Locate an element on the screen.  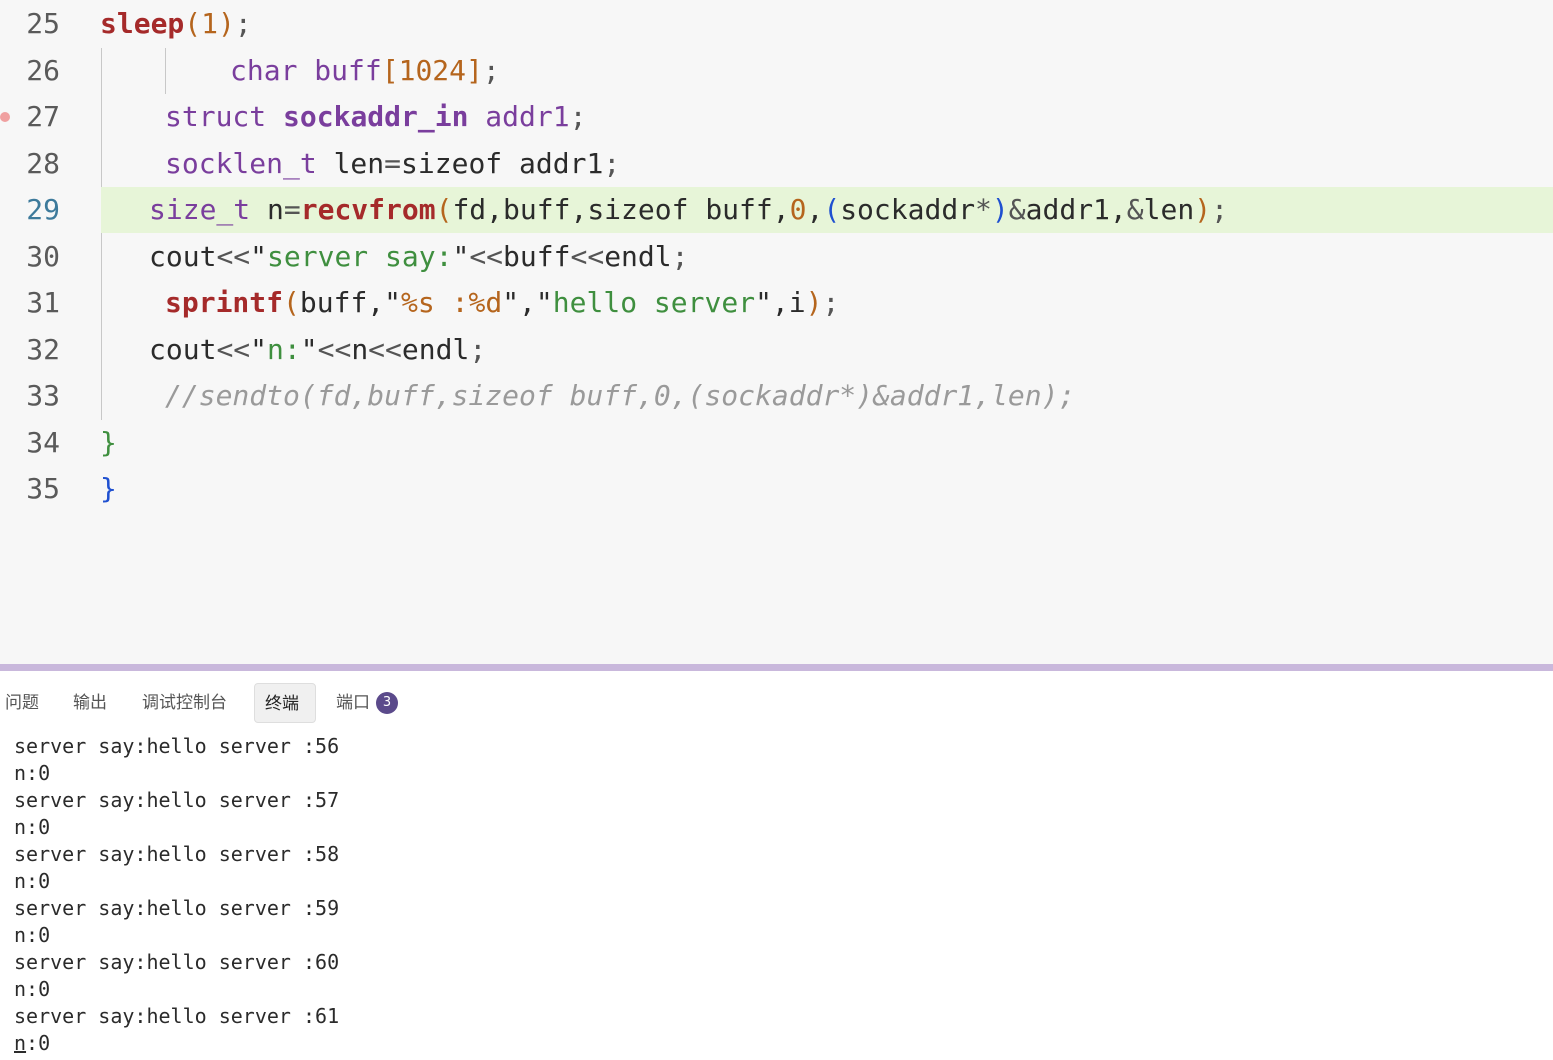
line-number: 28 is located at coordinates (30, 164).